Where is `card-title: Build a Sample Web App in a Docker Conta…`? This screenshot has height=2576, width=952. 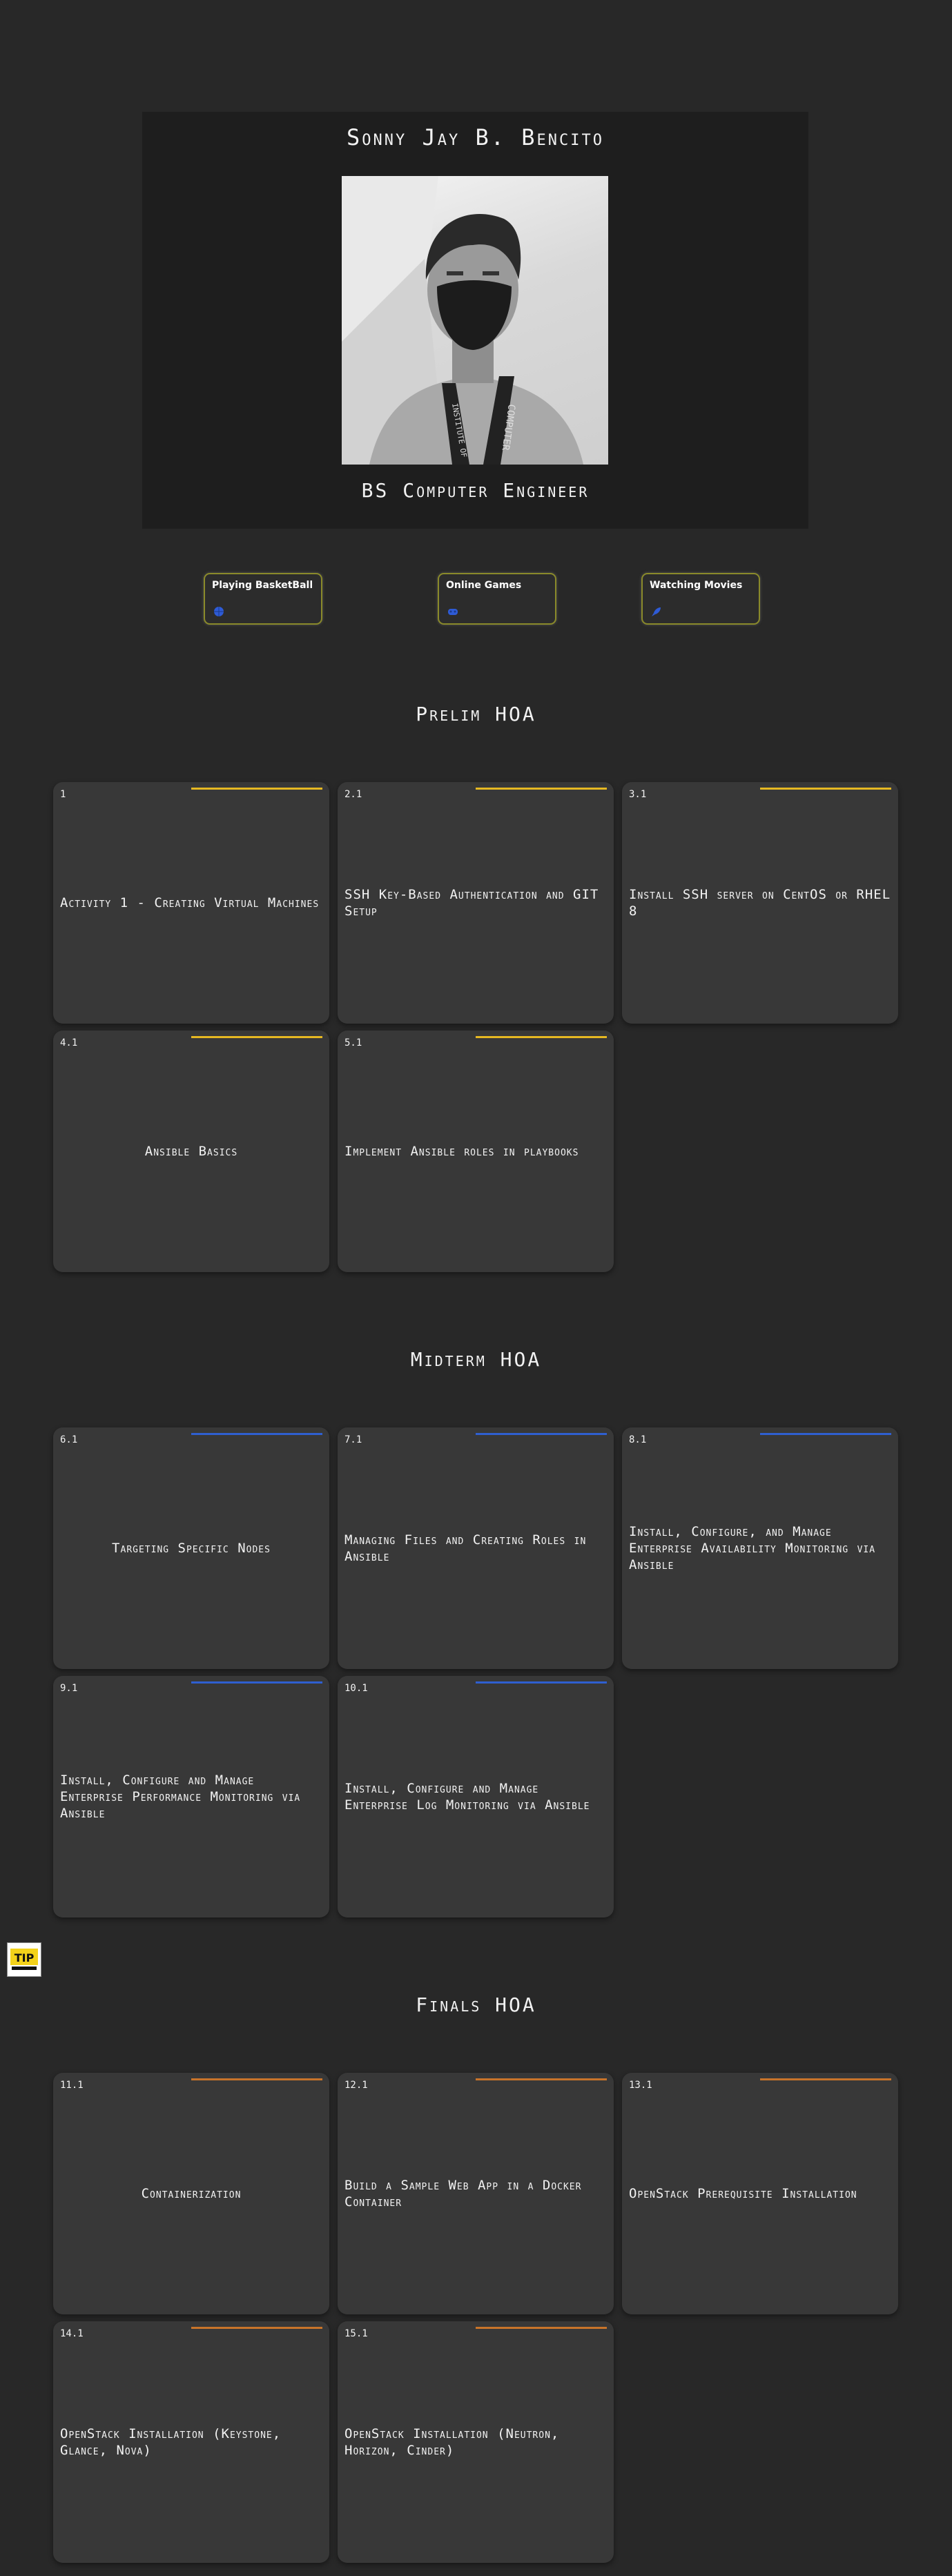
card-title: Build a Sample Web App in a Docker Conta… is located at coordinates (463, 2193).